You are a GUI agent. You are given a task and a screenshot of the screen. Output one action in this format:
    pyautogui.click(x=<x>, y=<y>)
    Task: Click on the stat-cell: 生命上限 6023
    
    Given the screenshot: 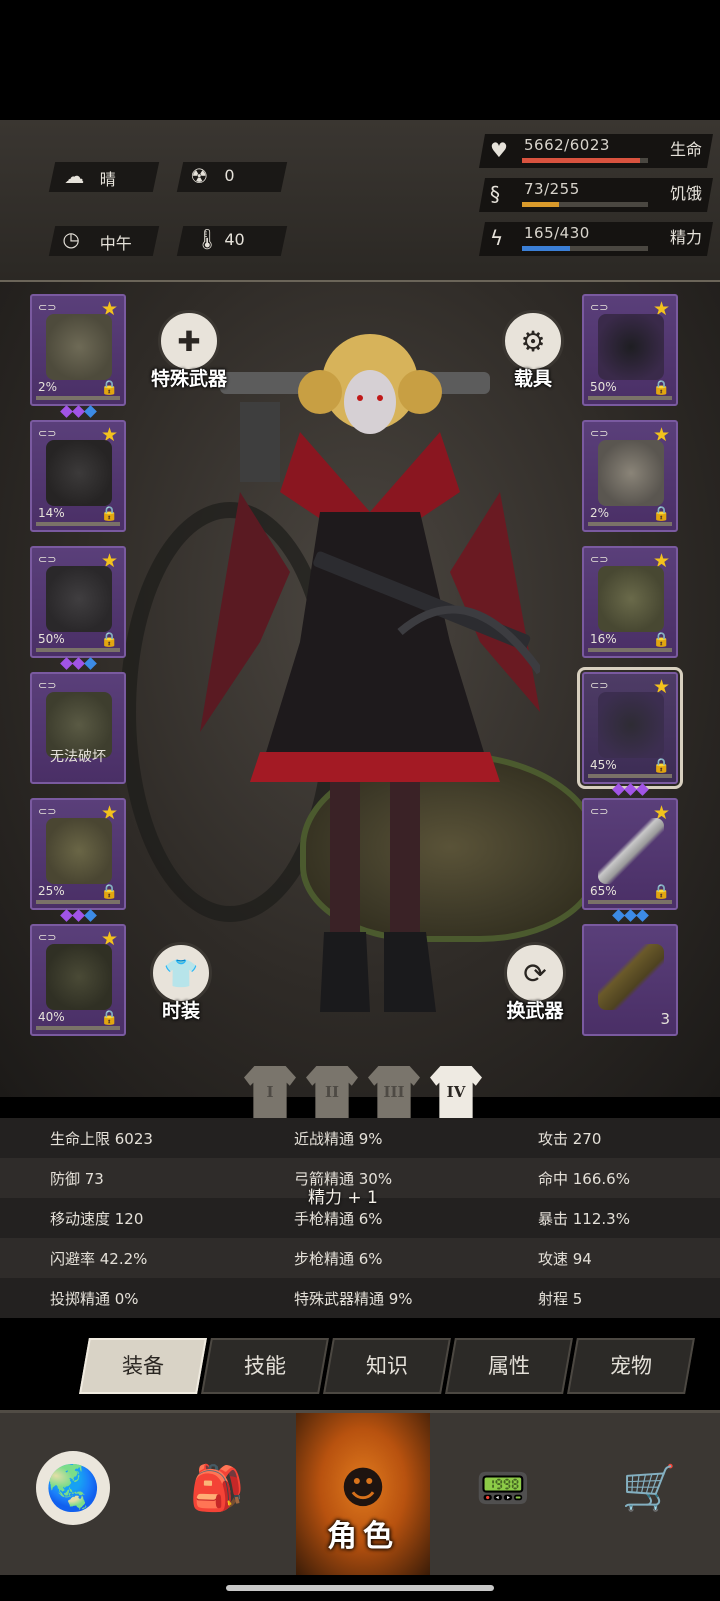 What is the action you would take?
    pyautogui.click(x=101, y=1139)
    